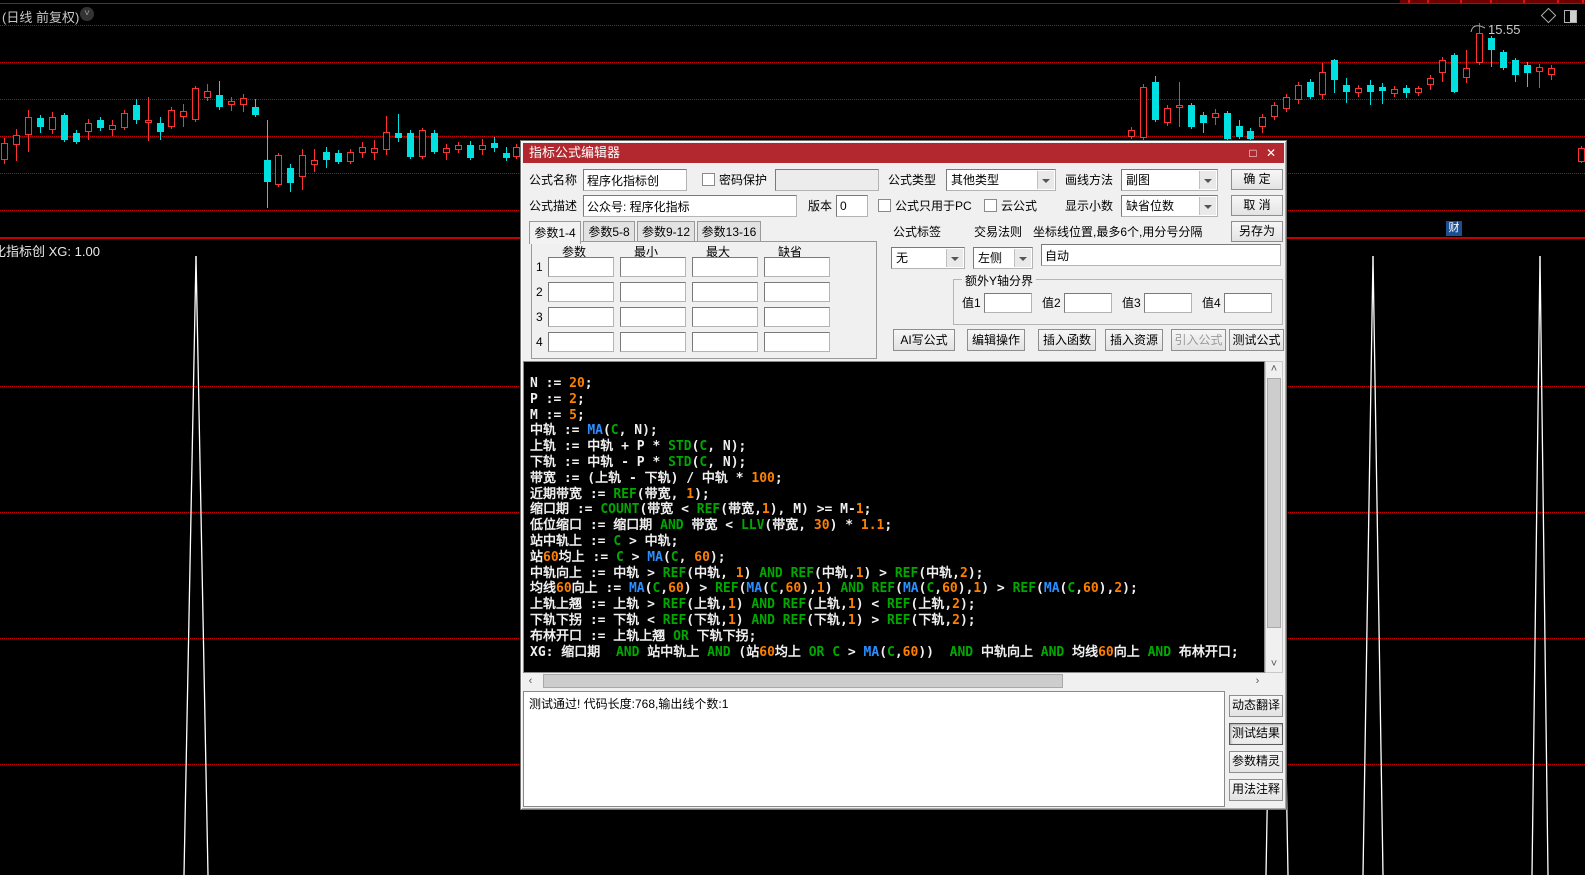 The height and width of the screenshot is (875, 1585). Describe the element at coordinates (1548, 15) in the screenshot. I see `diamond-icon` at that location.